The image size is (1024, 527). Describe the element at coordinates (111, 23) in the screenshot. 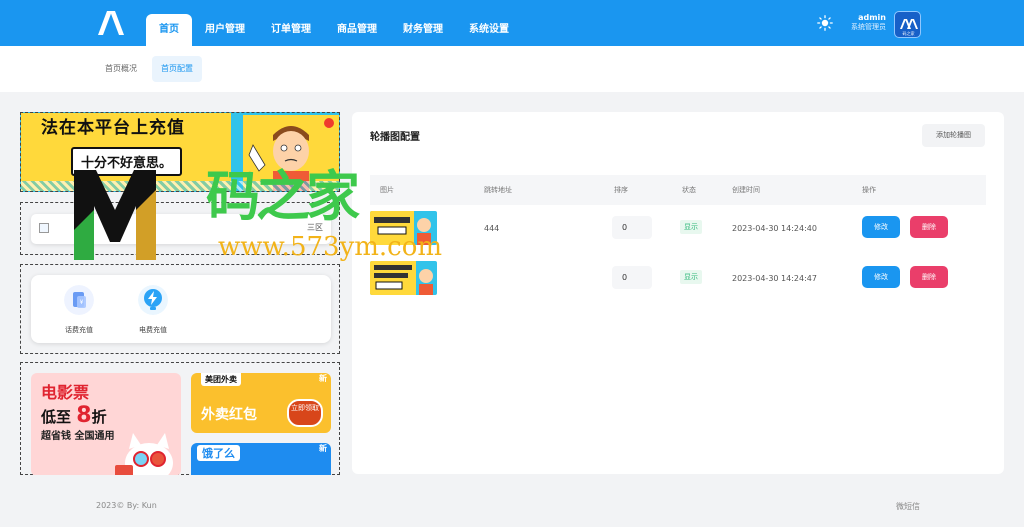

I see `app-logo-icon` at that location.